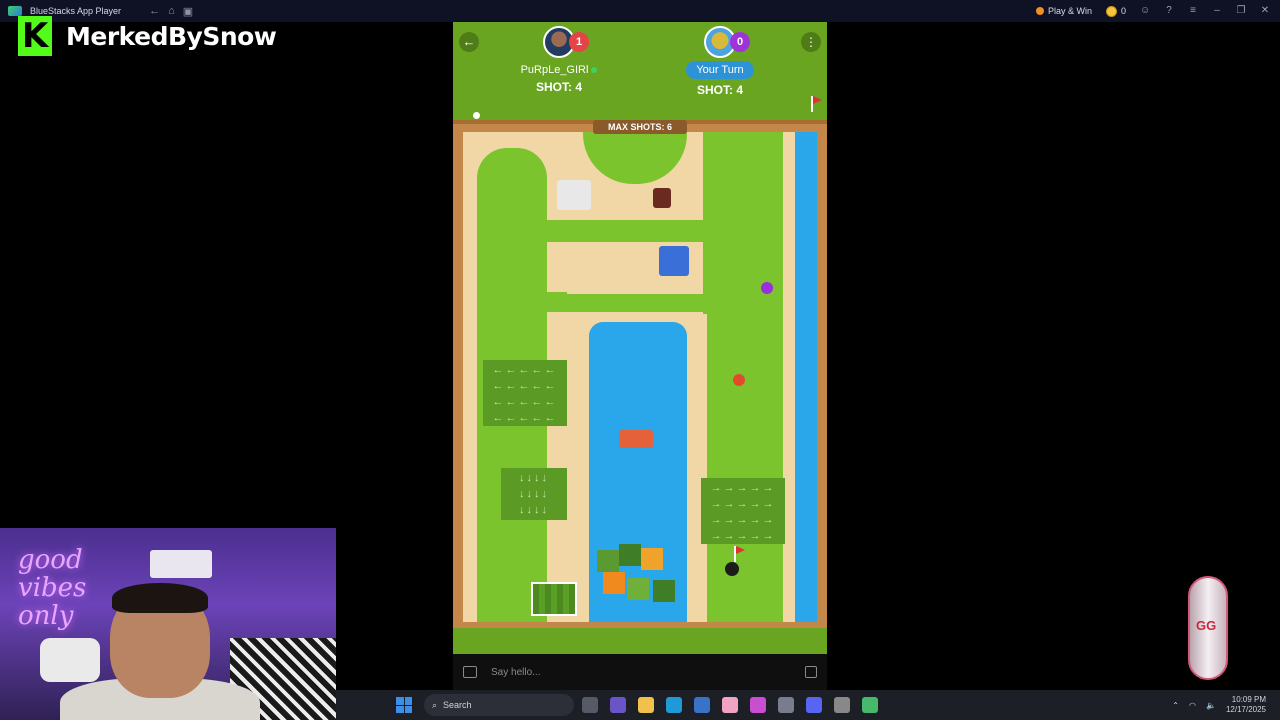  What do you see at coordinates (719, 90) in the screenshot?
I see `self-shot-count: SHOT: 4` at bounding box center [719, 90].